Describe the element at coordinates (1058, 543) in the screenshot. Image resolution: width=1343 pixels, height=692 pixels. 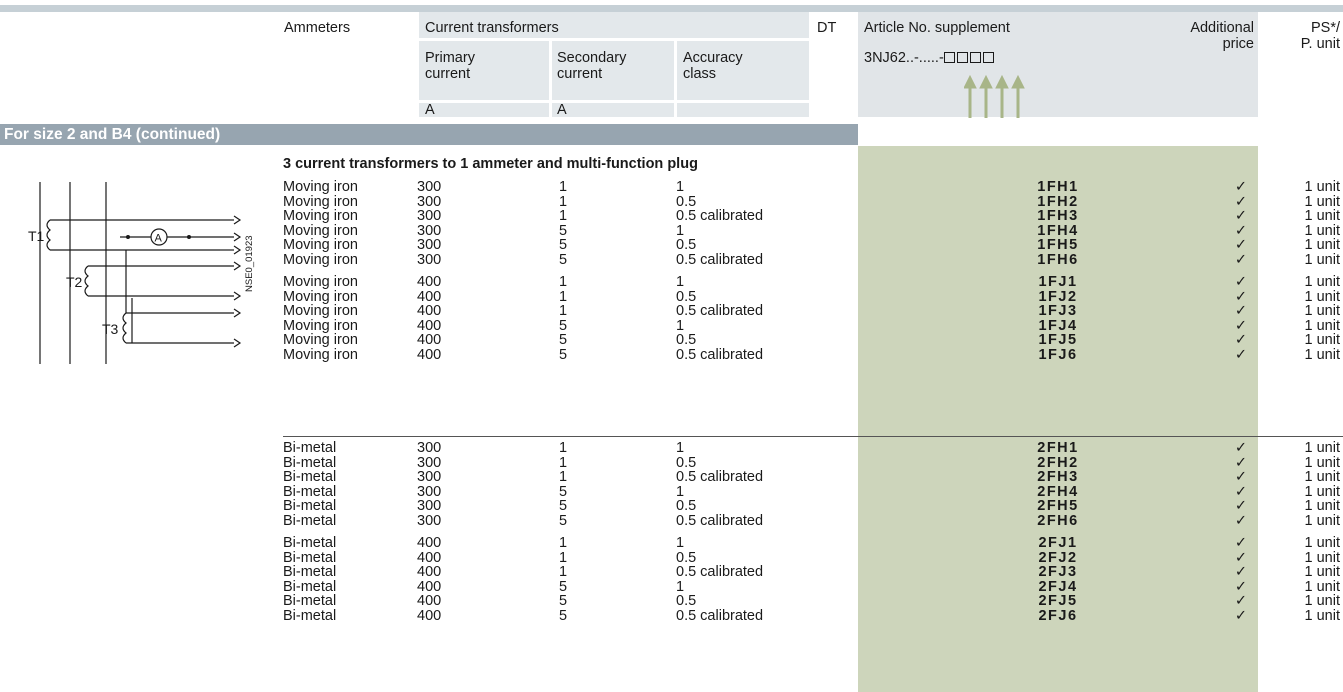
I see `article-code-cell: 2FJ1` at that location.